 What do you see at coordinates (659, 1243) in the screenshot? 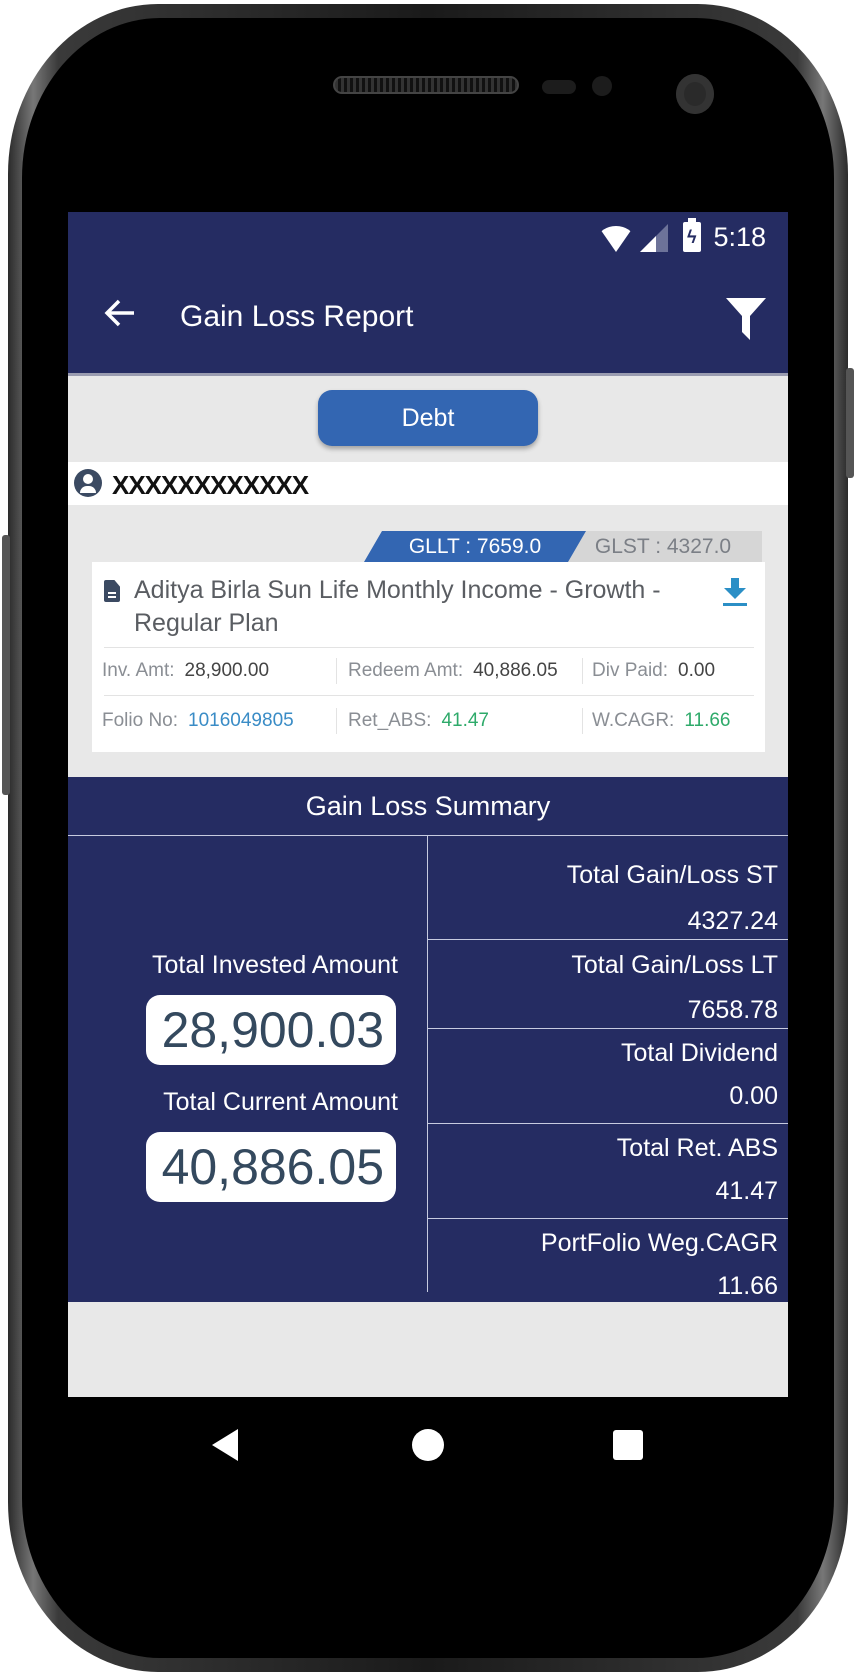
I see `summary-item-label: PortFolio Weg.CAGR` at bounding box center [659, 1243].